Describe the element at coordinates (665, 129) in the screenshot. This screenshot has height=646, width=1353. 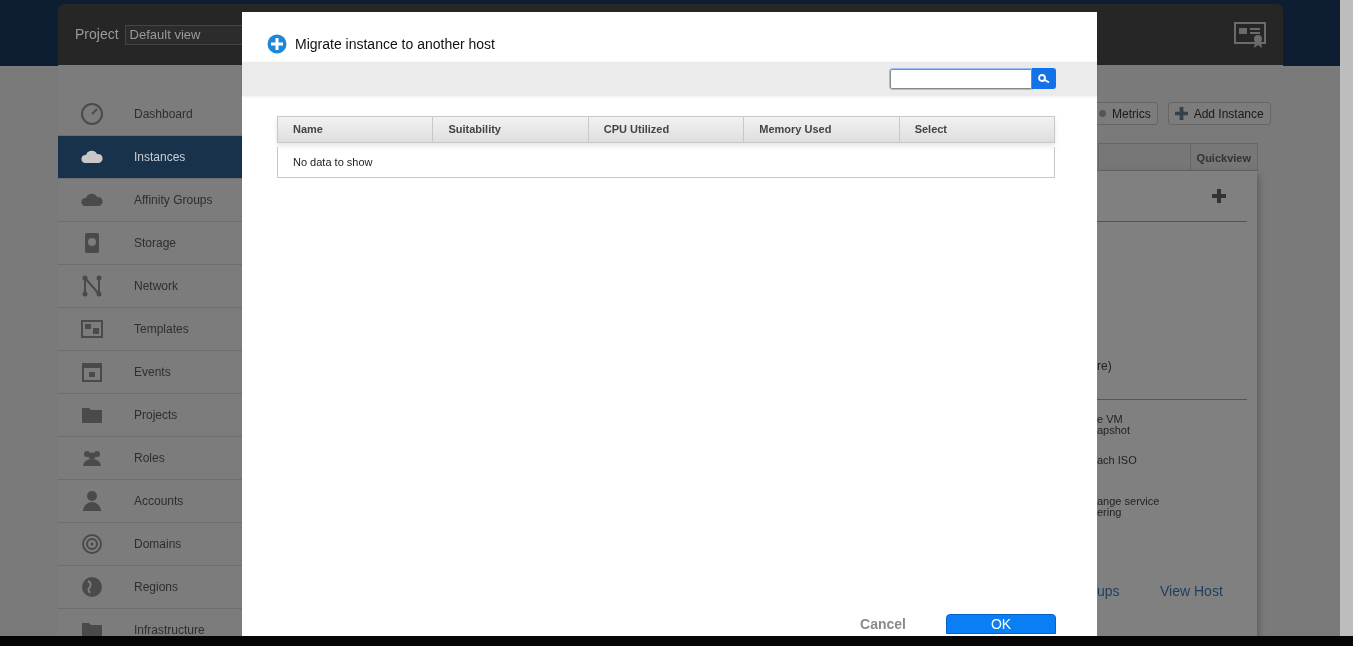
I see `column-header: CPU Utilized` at that location.